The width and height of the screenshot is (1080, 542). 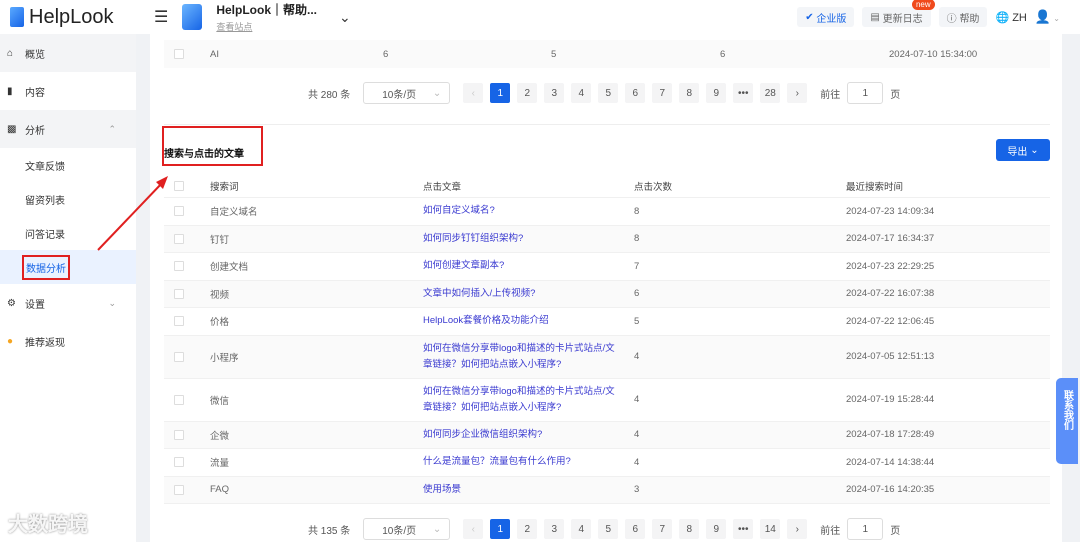 What do you see at coordinates (523, 435) in the screenshot?
I see `clicked-article-link: 如何同步企业微信组织架构?` at bounding box center [523, 435].